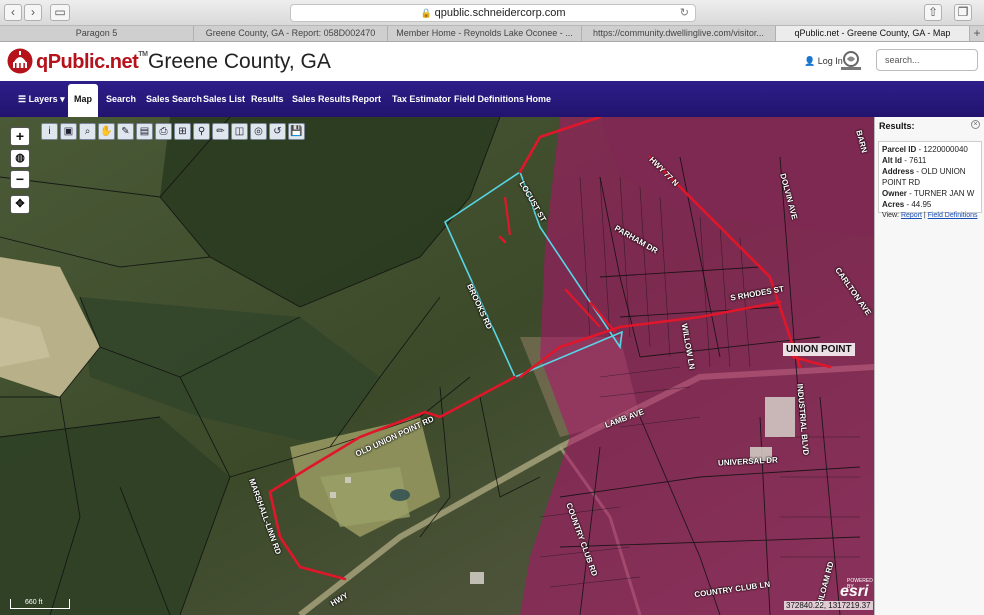 Image resolution: width=984 pixels, height=615 pixels. I want to click on info-icon: i, so click(49, 131).